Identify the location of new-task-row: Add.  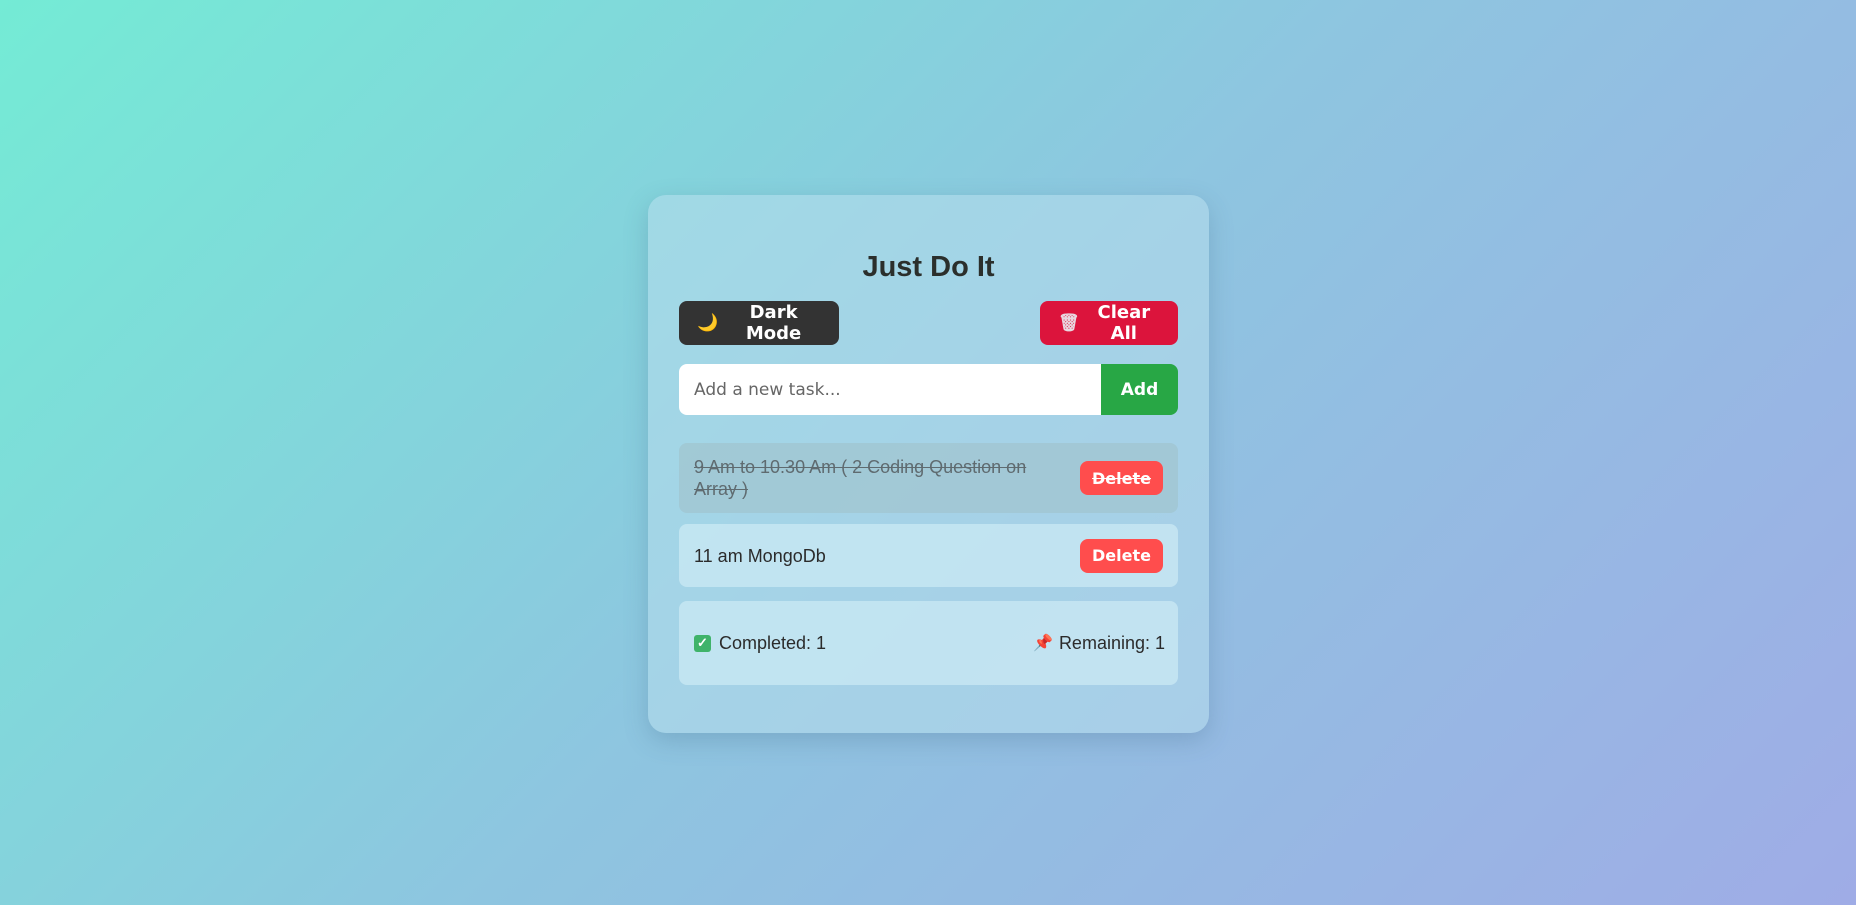
(928, 389).